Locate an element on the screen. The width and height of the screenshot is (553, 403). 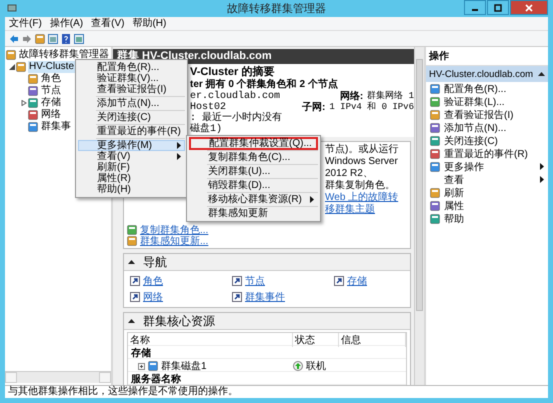
group-header: 存储 is located at coordinates (141, 353).